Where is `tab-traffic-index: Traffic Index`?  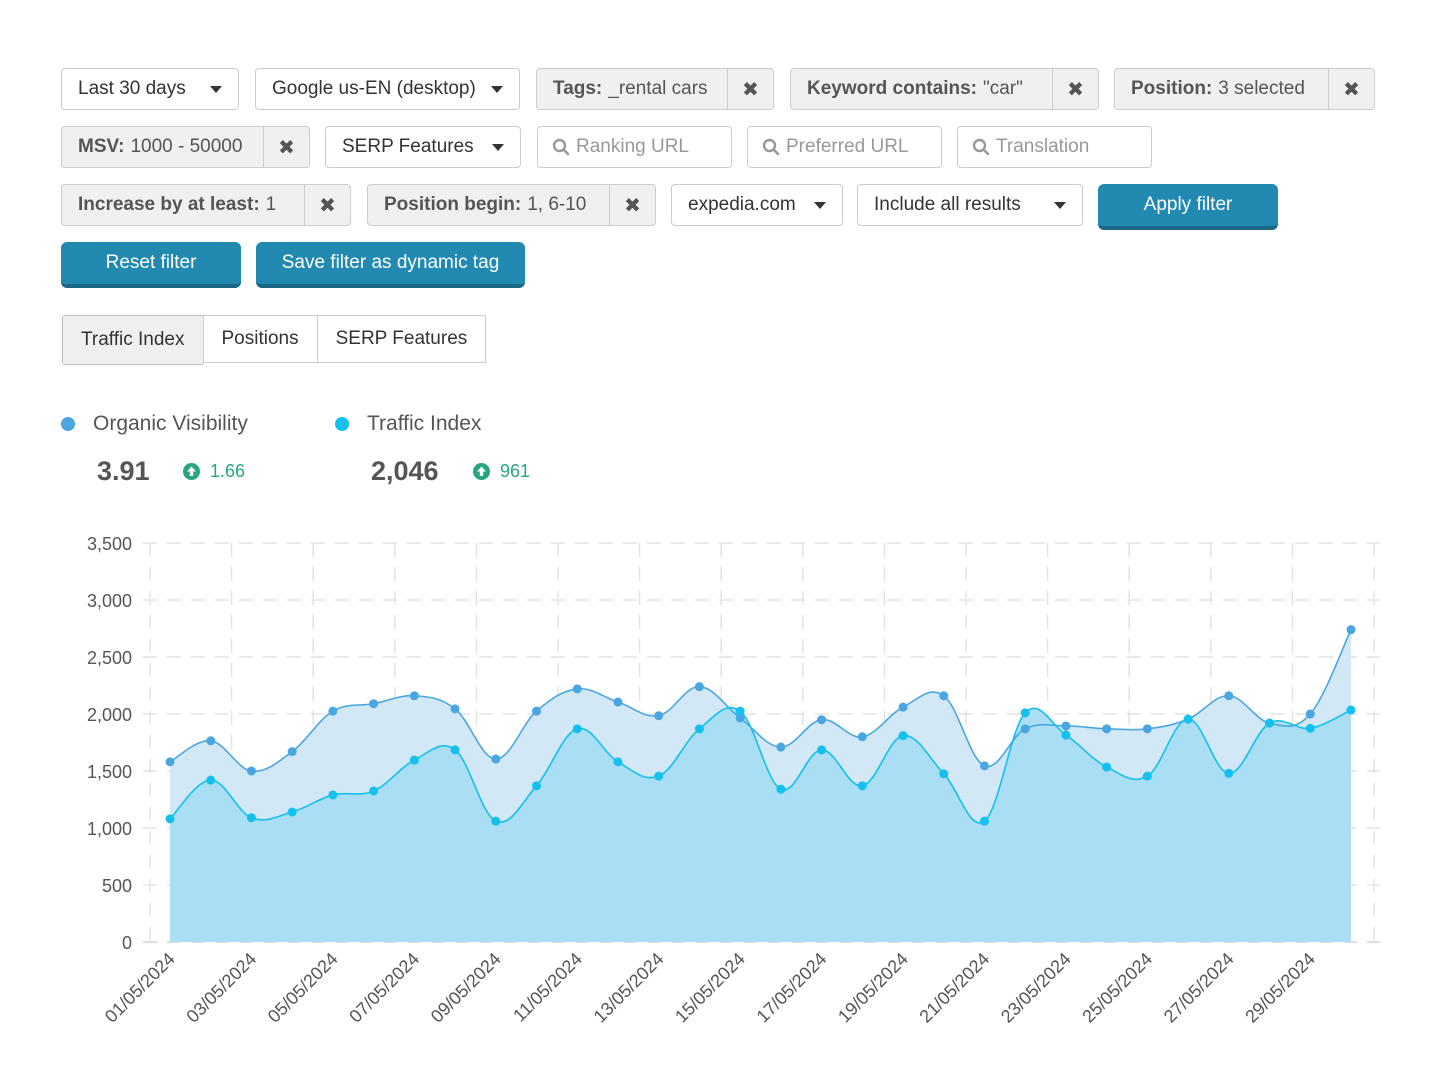 tab-traffic-index: Traffic Index is located at coordinates (133, 340).